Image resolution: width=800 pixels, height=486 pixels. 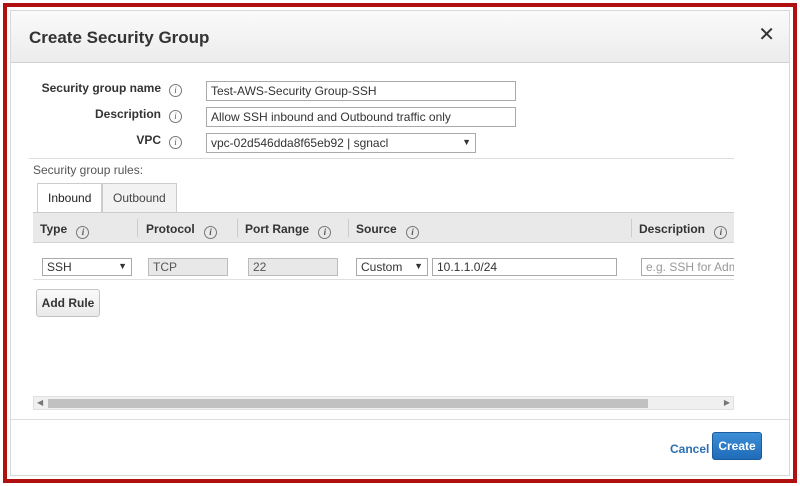 What do you see at coordinates (293, 267) in the screenshot?
I see `rule-port-range-field: 22` at bounding box center [293, 267].